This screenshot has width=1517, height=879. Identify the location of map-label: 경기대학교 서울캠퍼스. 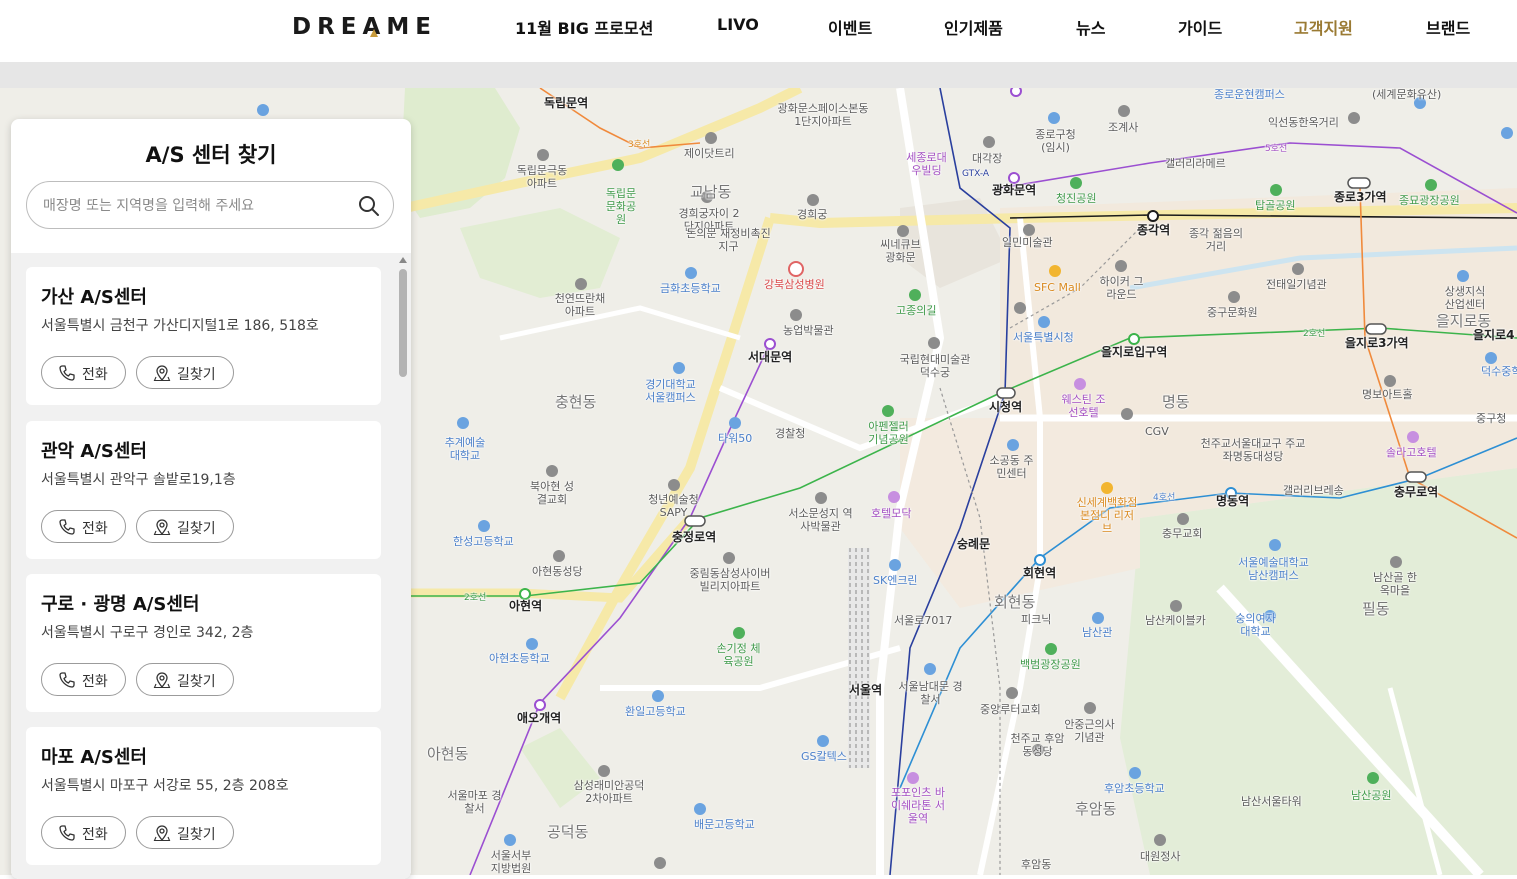
(670, 391).